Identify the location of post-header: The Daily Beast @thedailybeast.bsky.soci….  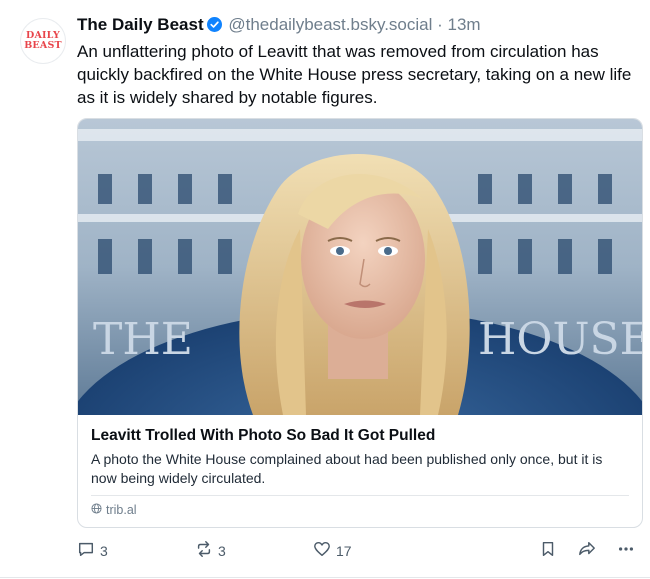
(279, 26).